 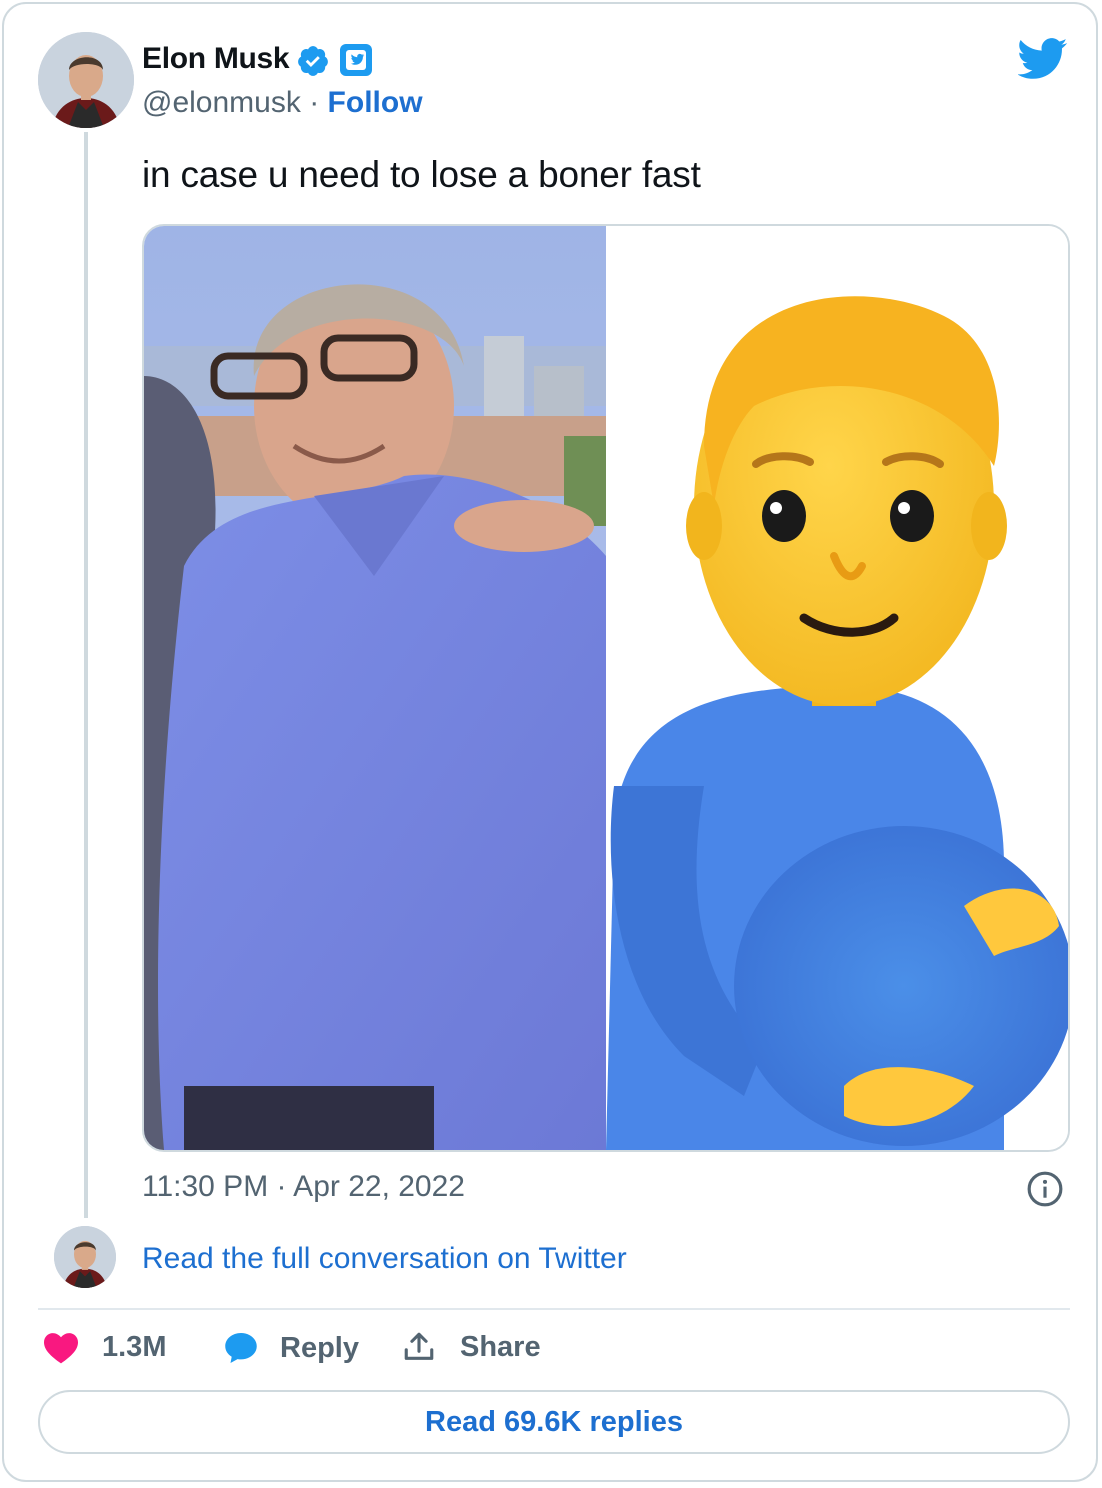 I want to click on share-icon, so click(x=419, y=1346).